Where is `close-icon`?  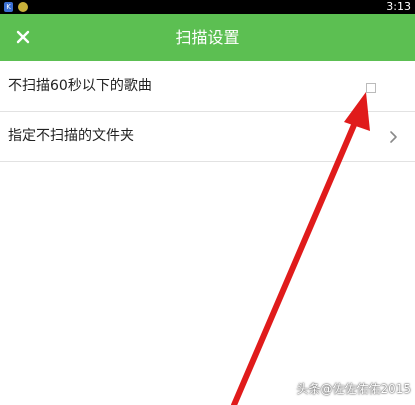 close-icon is located at coordinates (23, 37).